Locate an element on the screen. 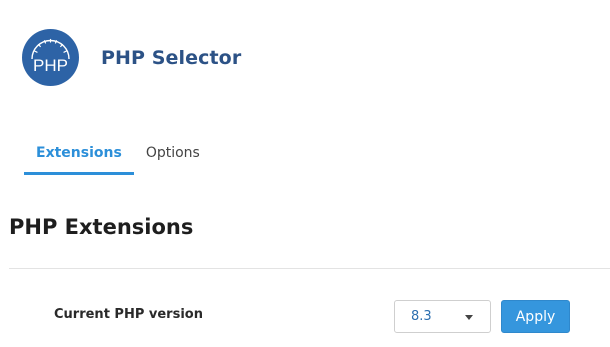  apply-button: Apply is located at coordinates (535, 316).